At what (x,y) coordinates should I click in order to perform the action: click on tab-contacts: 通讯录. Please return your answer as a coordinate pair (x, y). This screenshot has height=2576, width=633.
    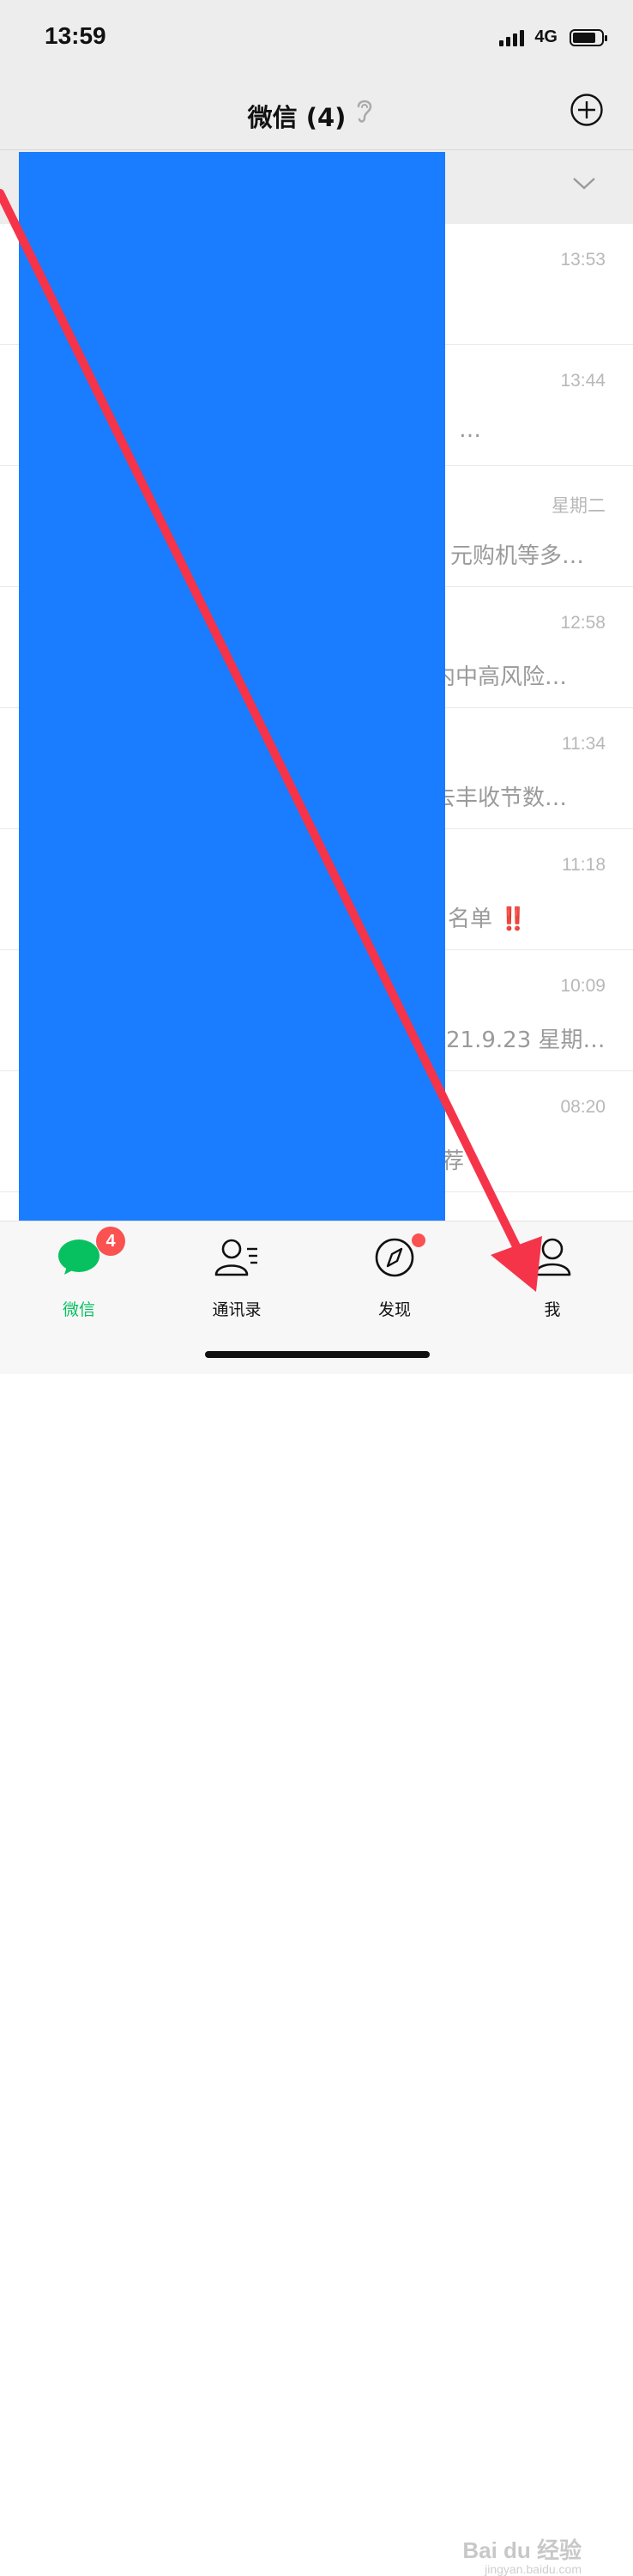
    Looking at the image, I should click on (237, 1272).